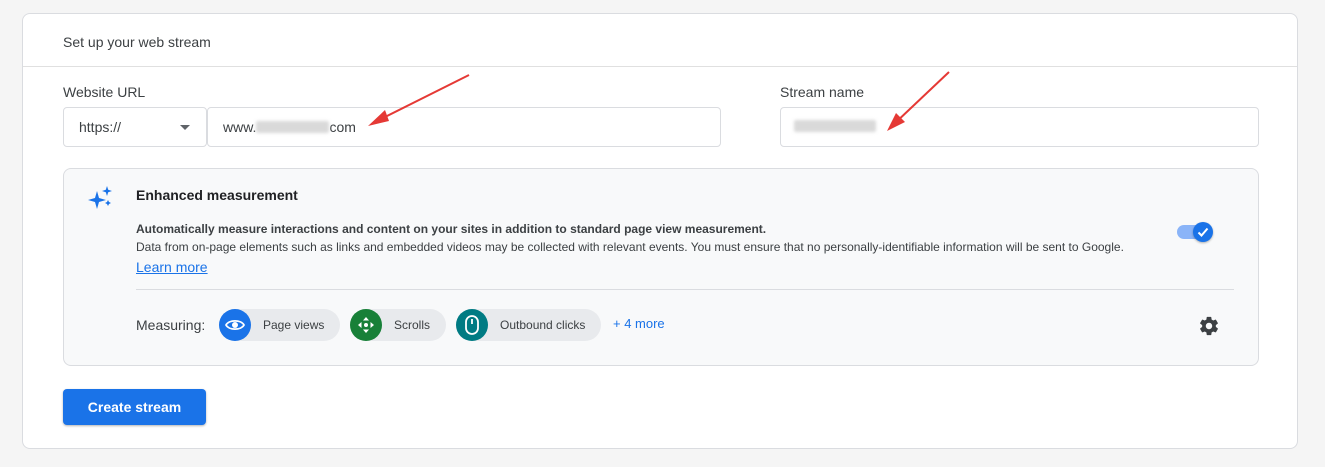 The image size is (1325, 467). What do you see at coordinates (185, 127) in the screenshot?
I see `chevron-down-icon` at bounding box center [185, 127].